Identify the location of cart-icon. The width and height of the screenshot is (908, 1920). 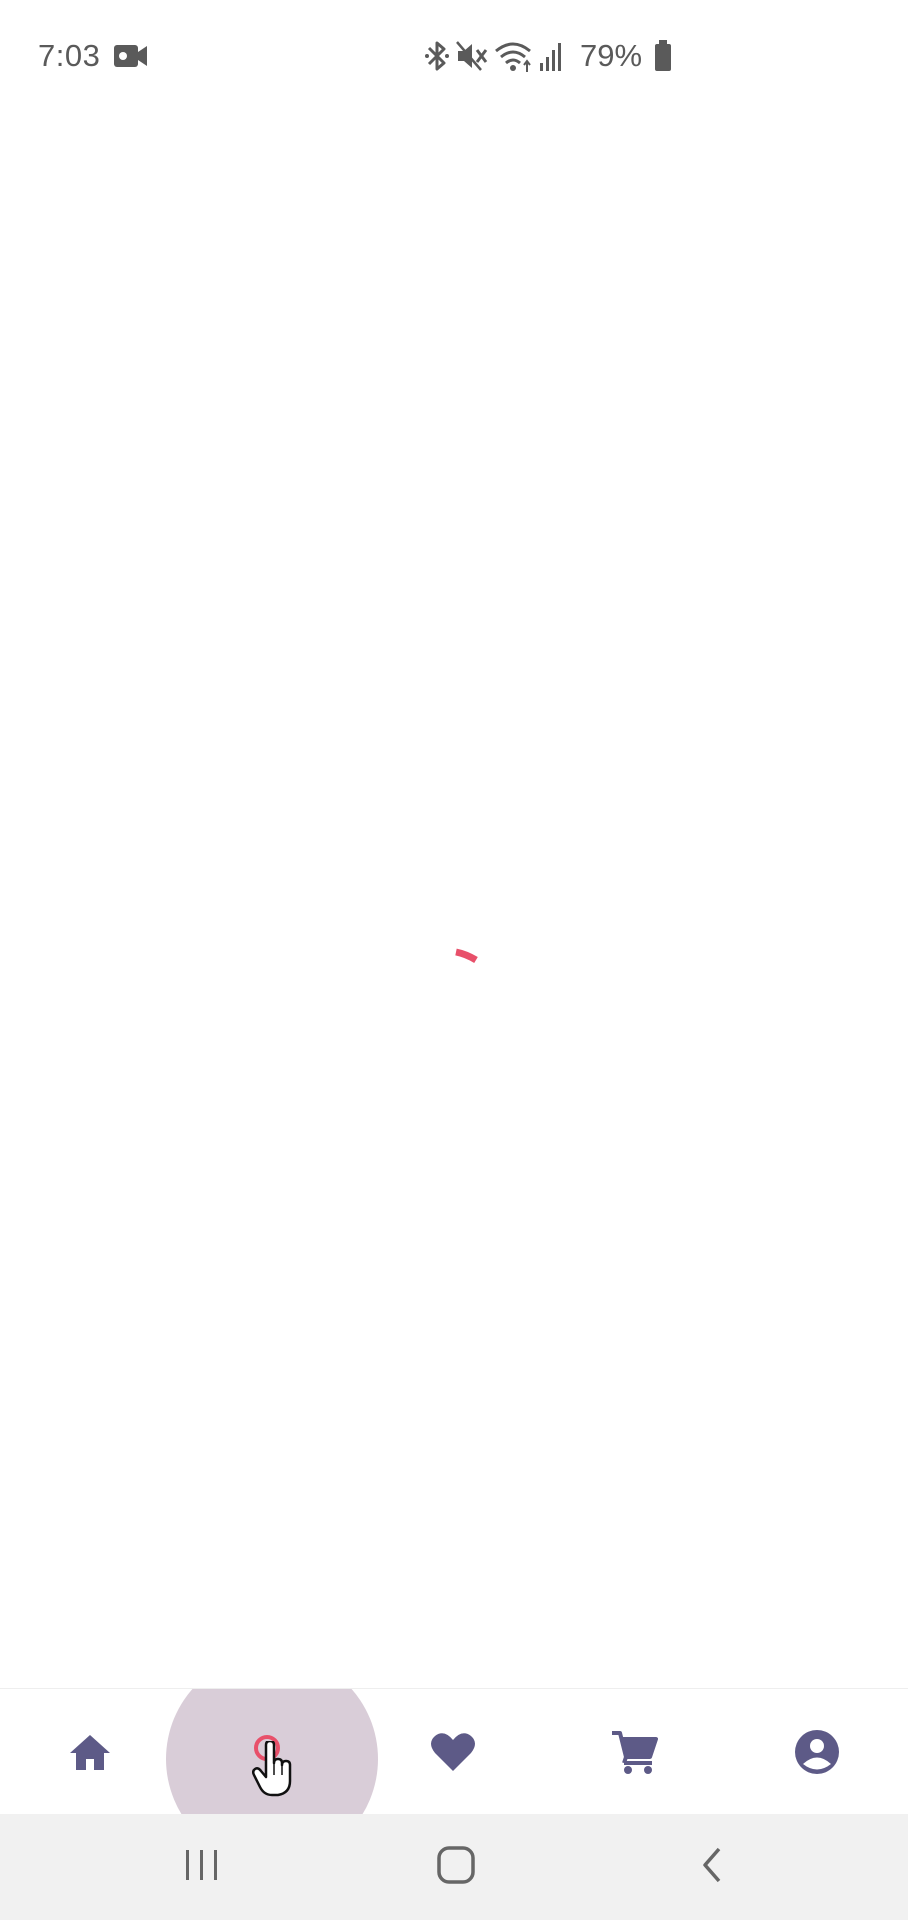
(634, 1752).